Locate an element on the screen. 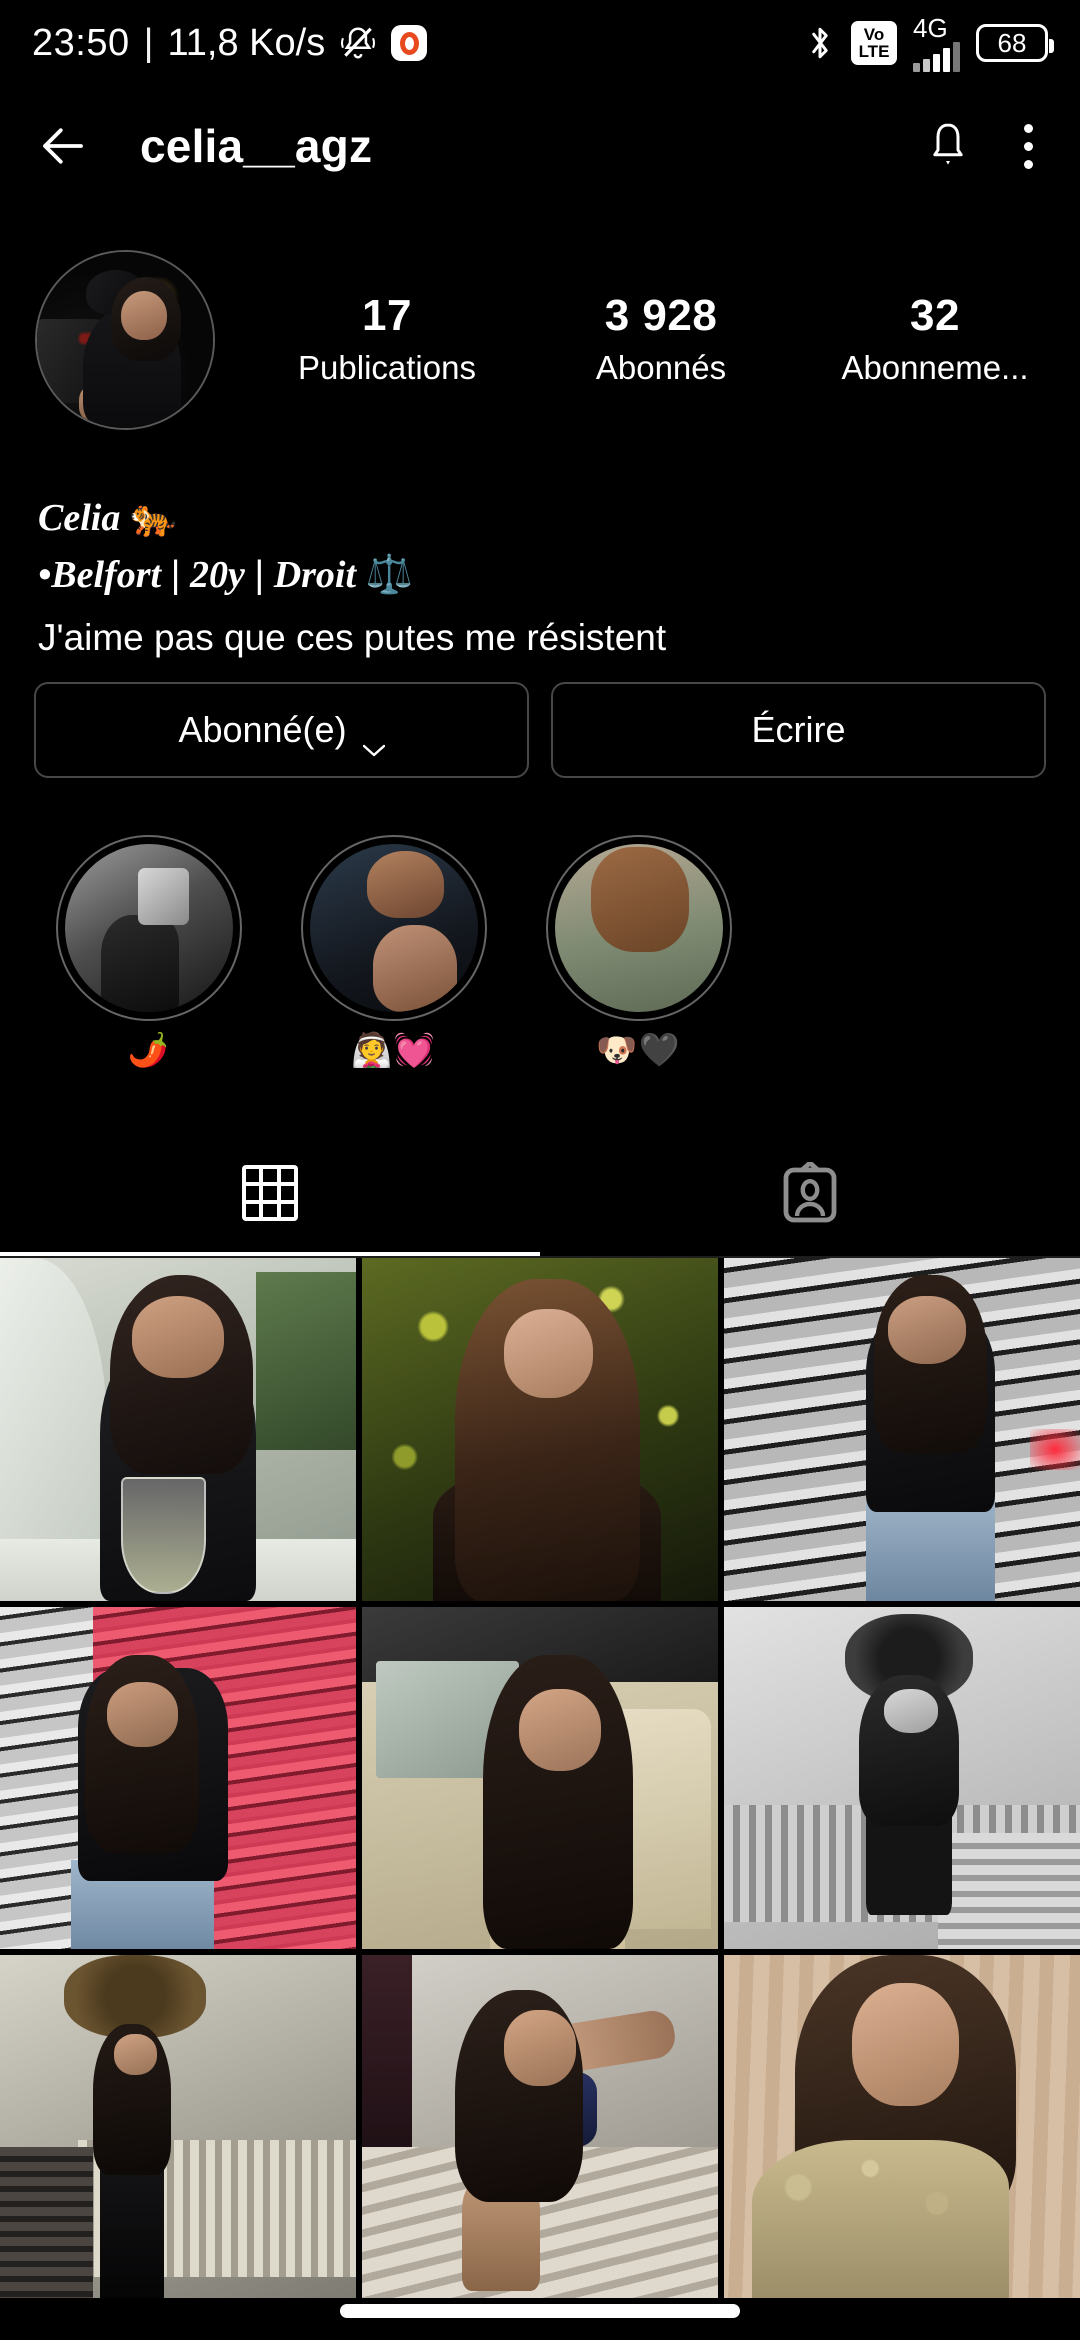  network-speed: 11,8 Ko/s is located at coordinates (246, 42).